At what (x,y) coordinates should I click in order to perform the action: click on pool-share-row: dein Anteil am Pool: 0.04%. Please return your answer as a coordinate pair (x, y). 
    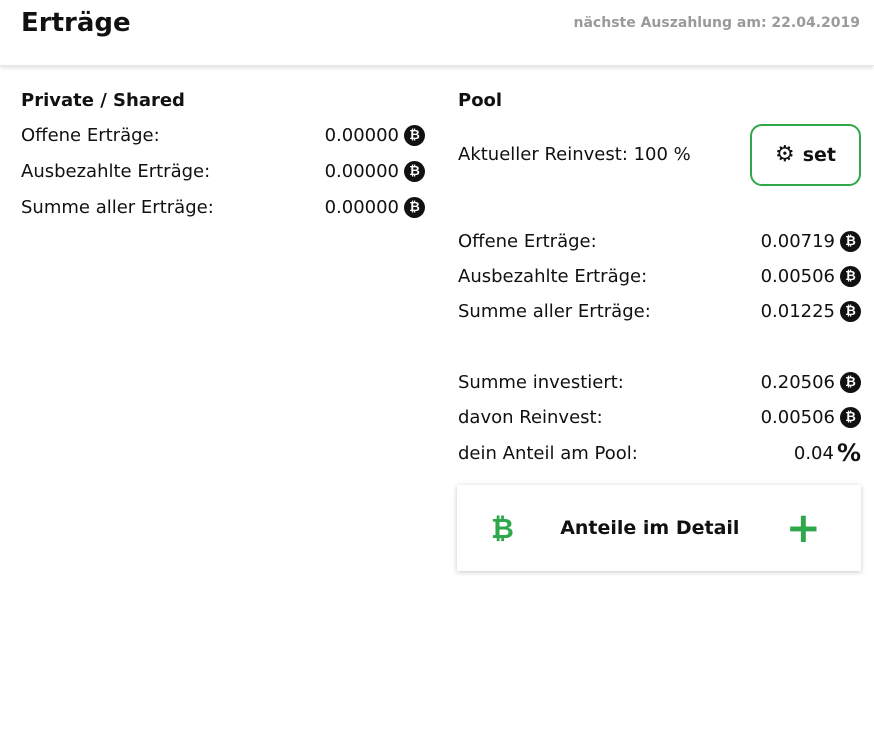
    Looking at the image, I should click on (659, 453).